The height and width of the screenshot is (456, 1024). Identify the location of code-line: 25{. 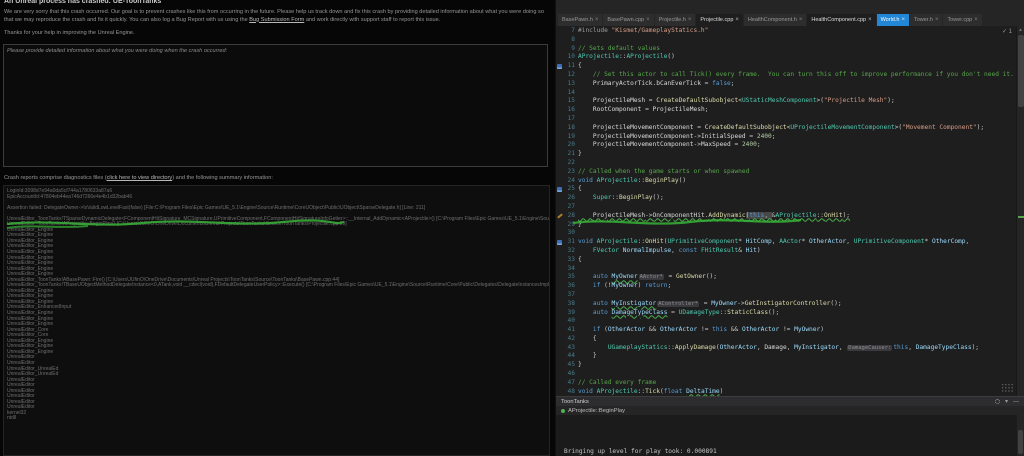
(790, 189).